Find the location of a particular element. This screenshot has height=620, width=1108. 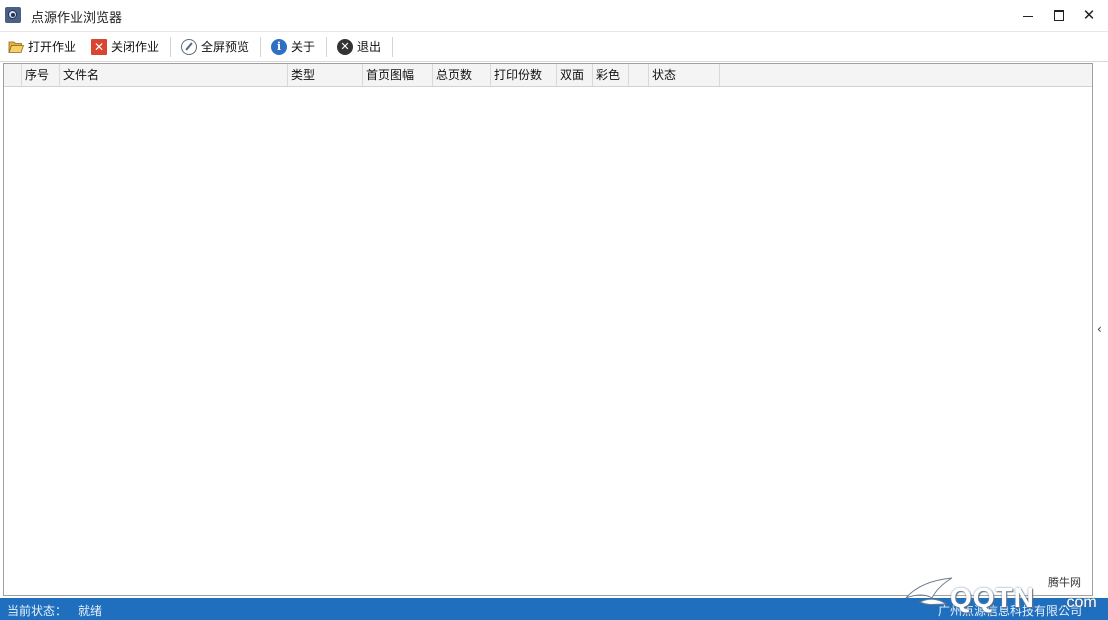

column-header-selector is located at coordinates (13, 75).